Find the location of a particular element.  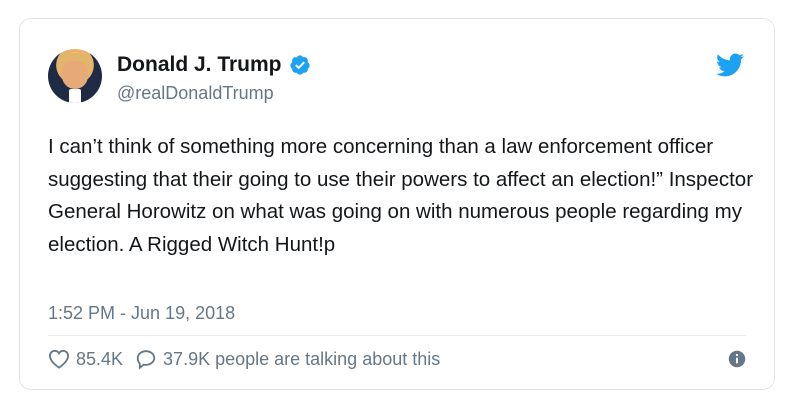

avatar-face is located at coordinates (75, 75).